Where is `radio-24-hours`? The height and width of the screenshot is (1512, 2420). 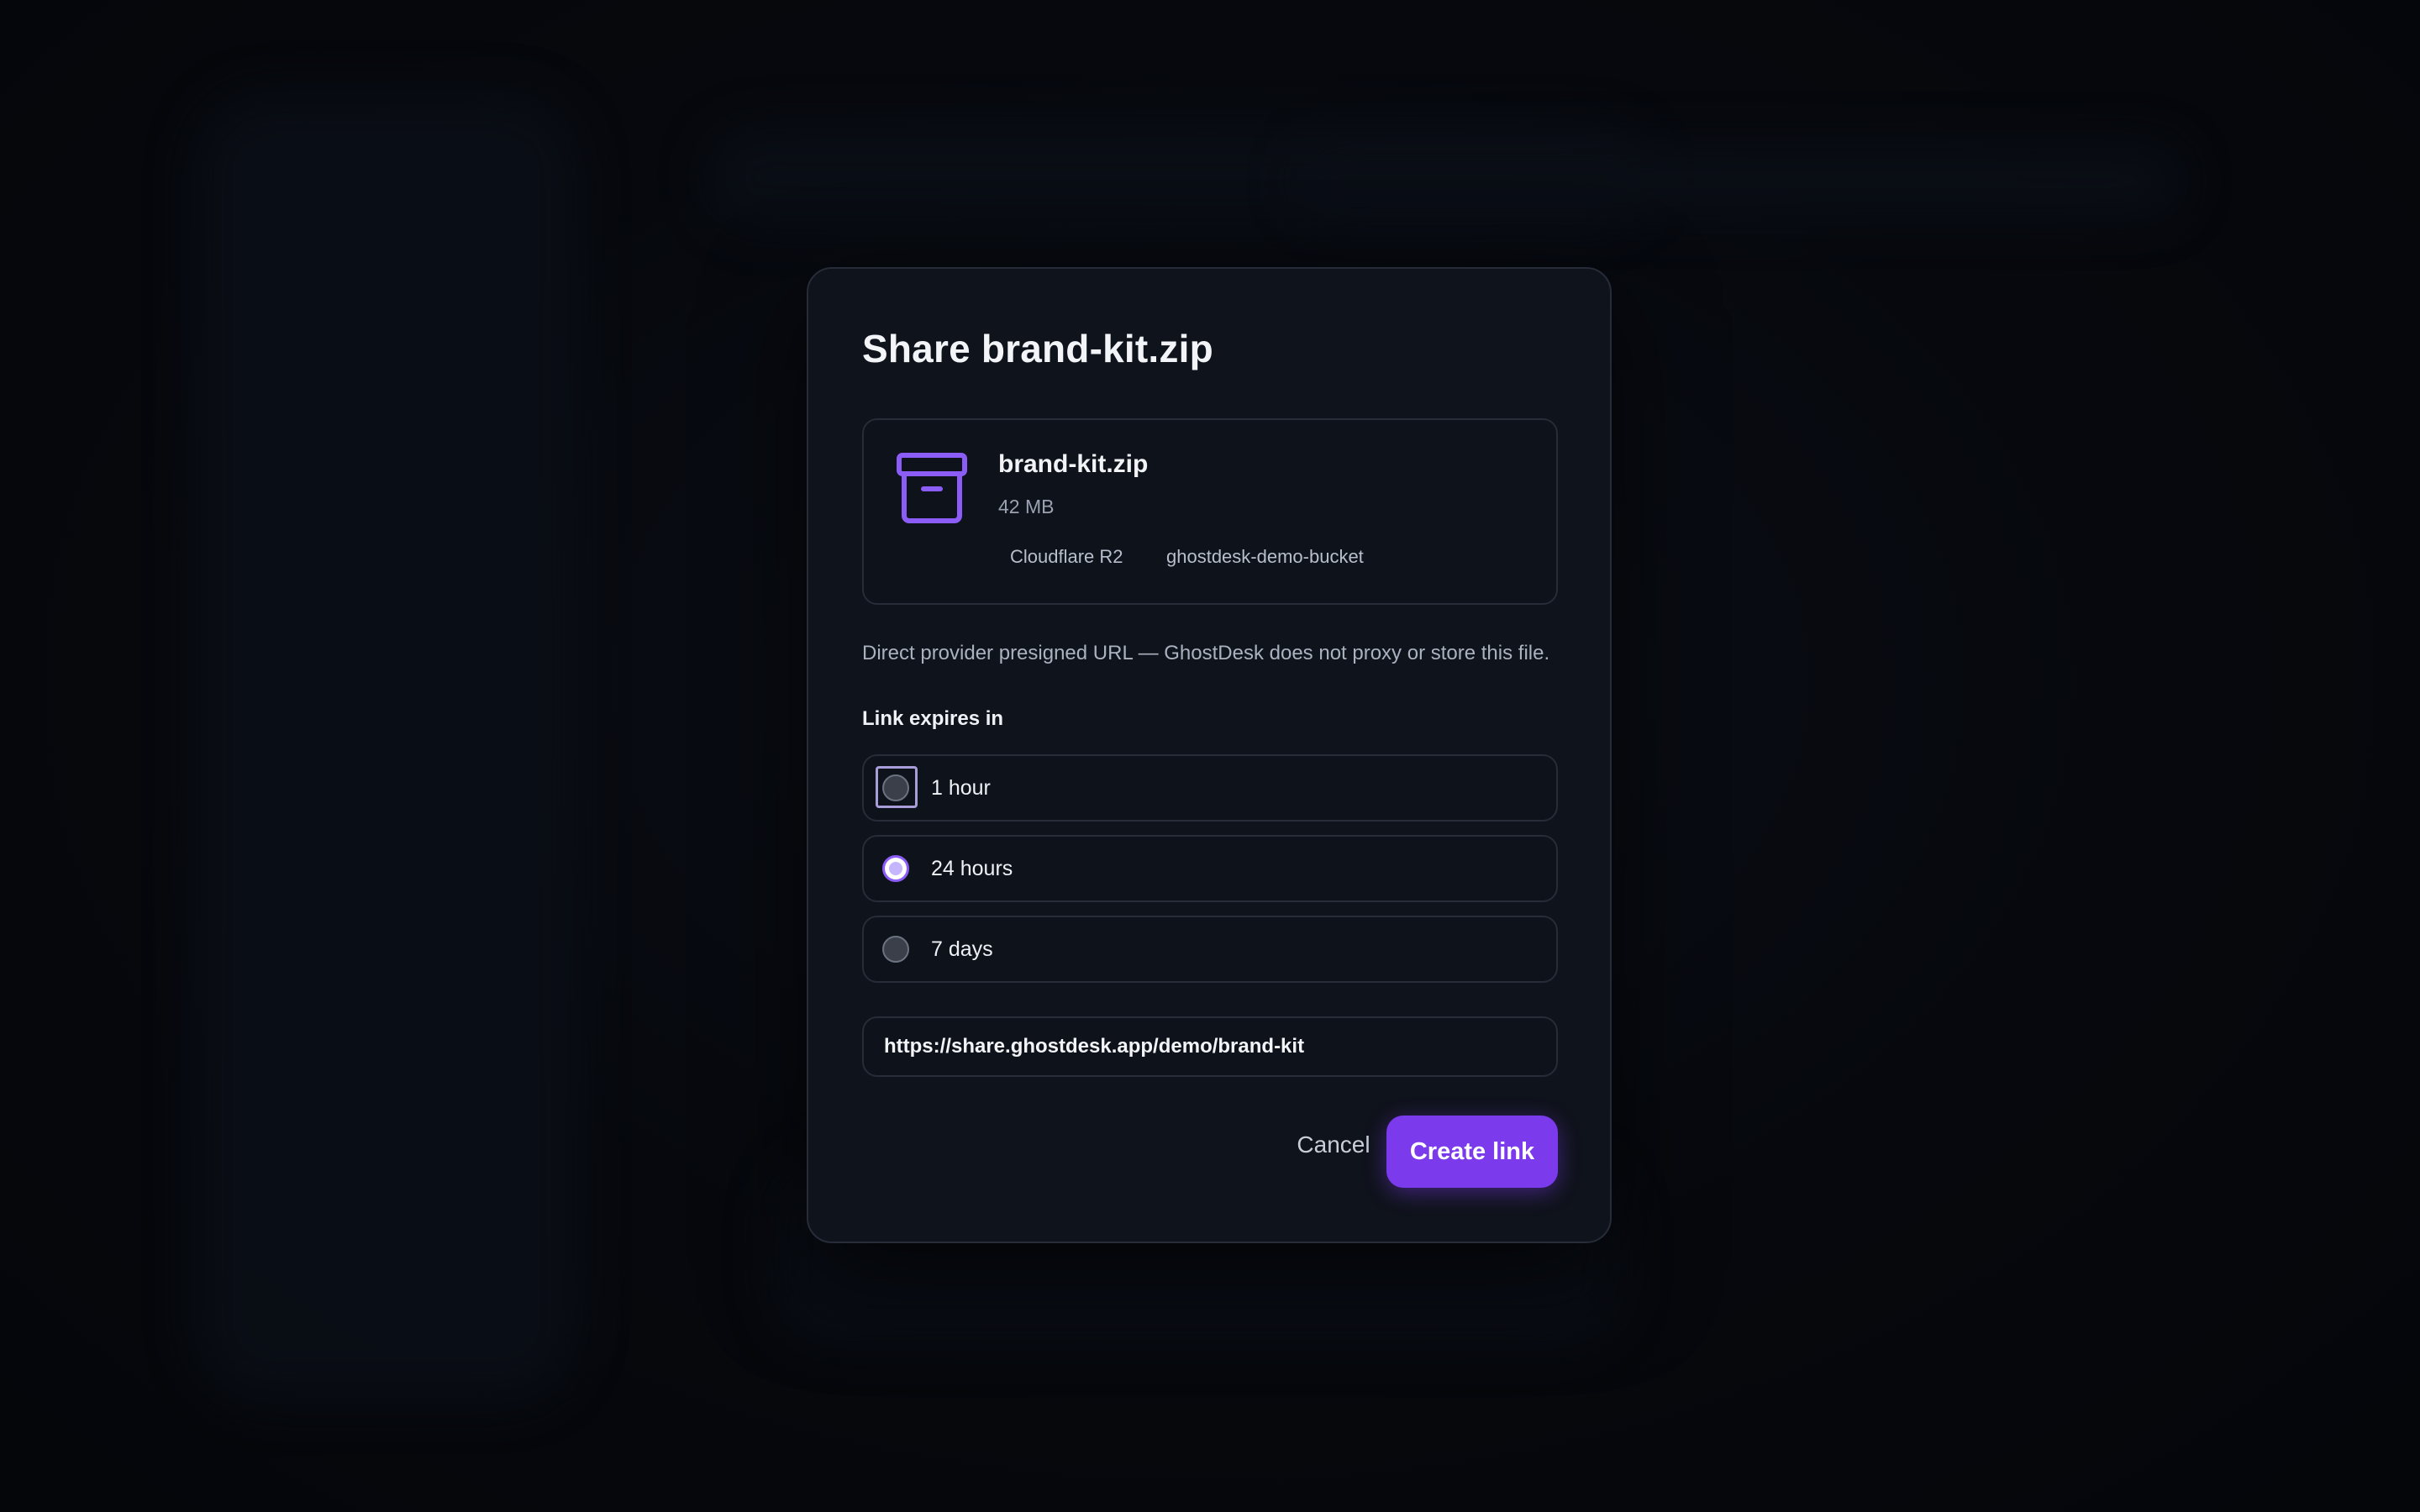
radio-24-hours is located at coordinates (896, 868).